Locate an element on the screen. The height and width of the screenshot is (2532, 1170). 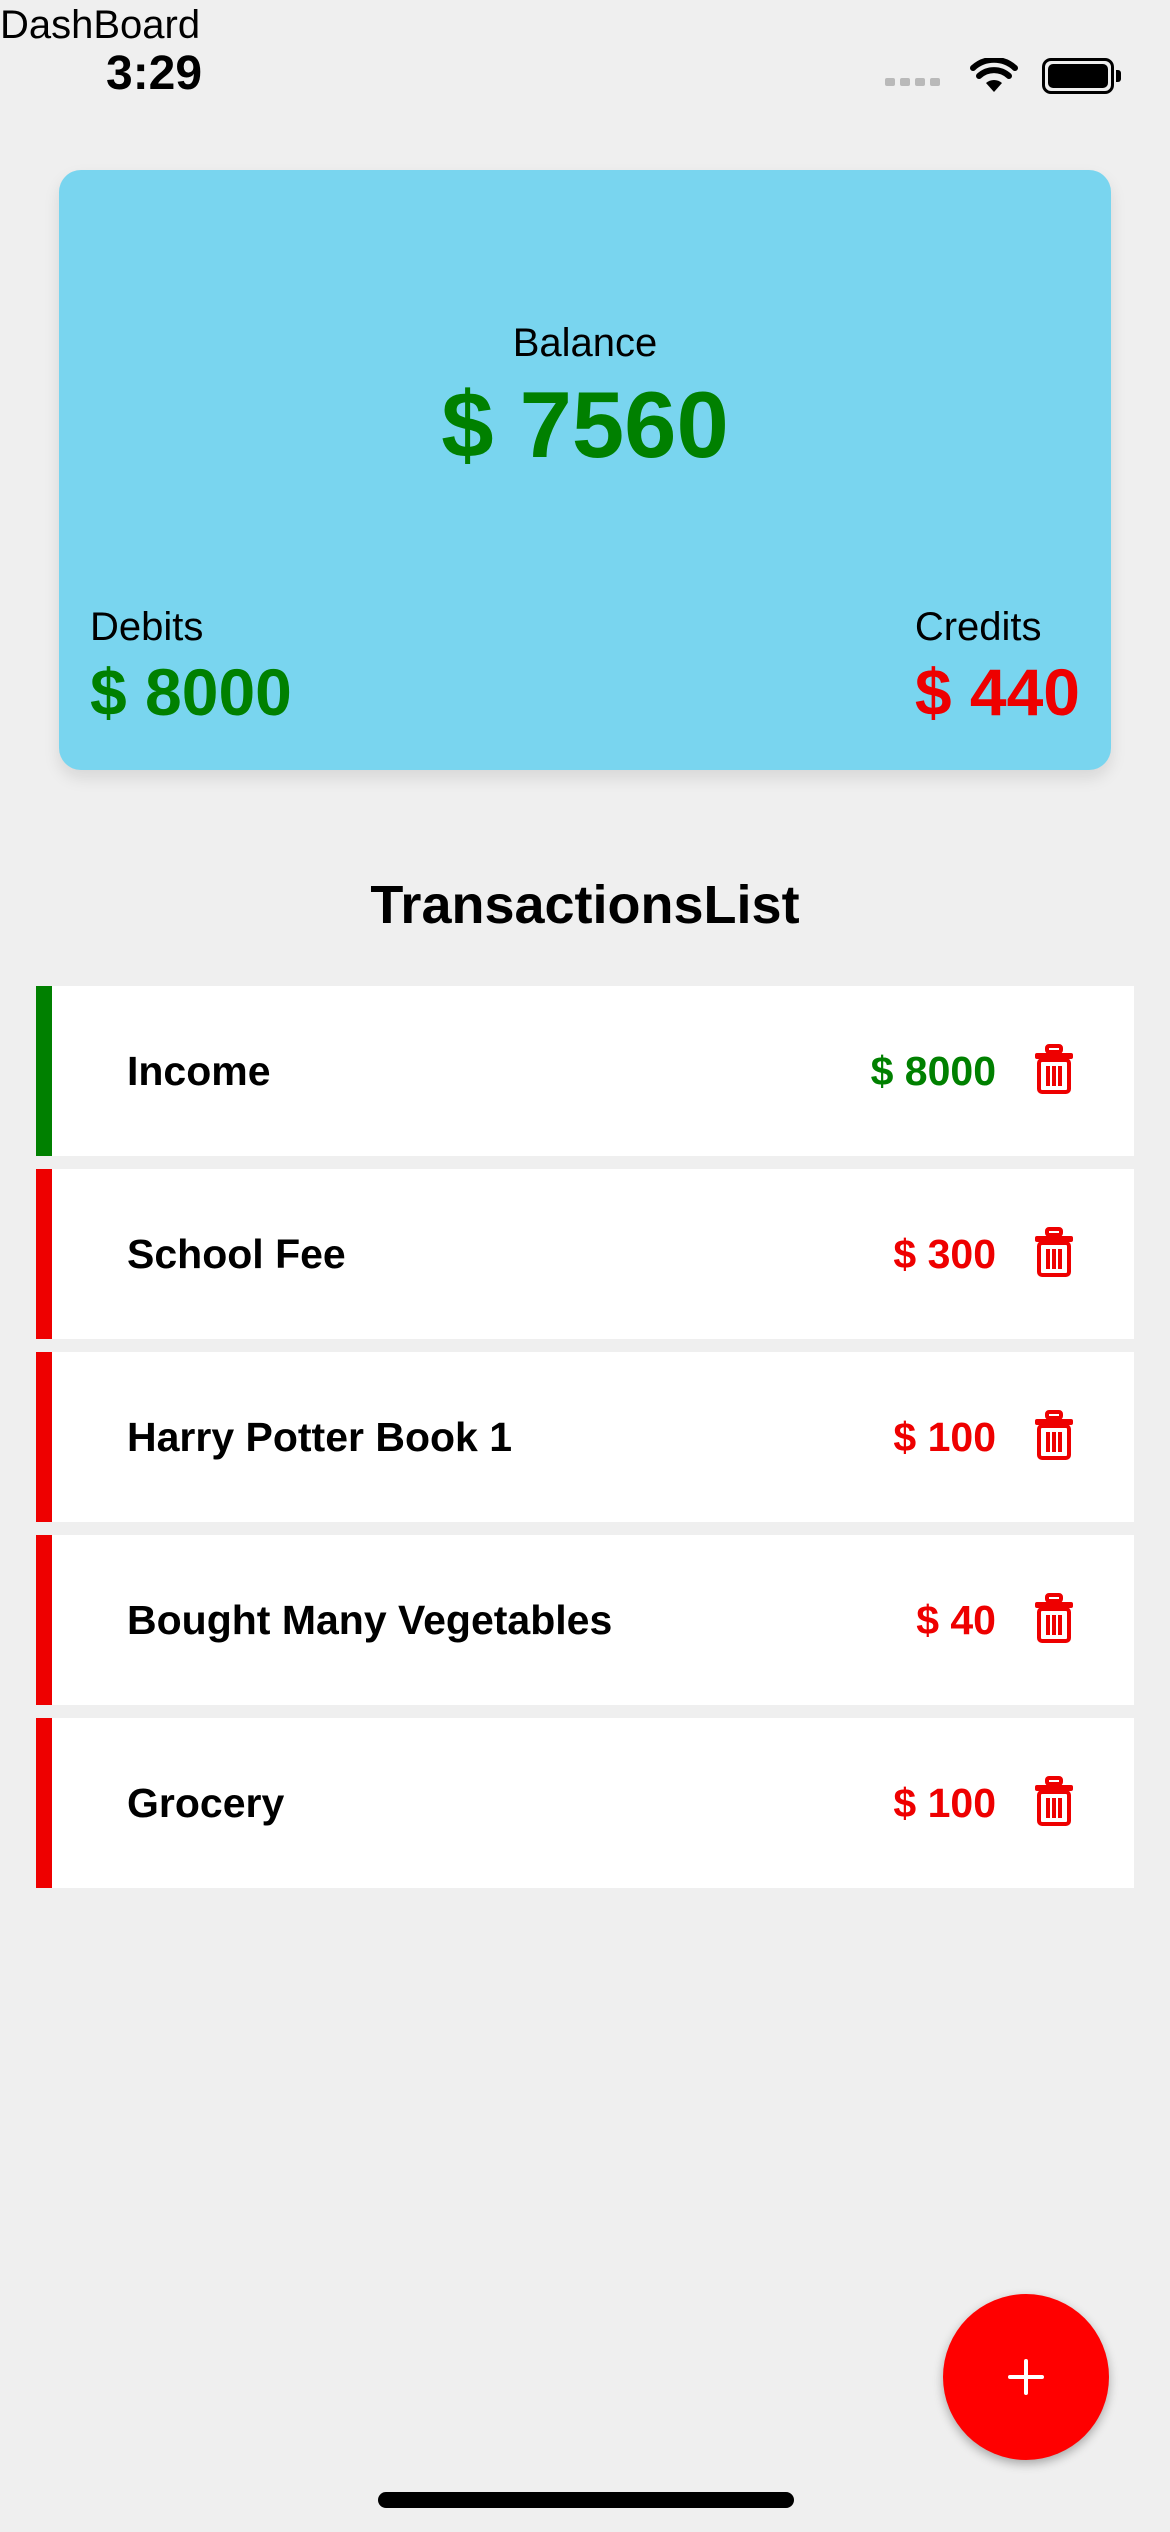
credits-label: Credits is located at coordinates (978, 627).